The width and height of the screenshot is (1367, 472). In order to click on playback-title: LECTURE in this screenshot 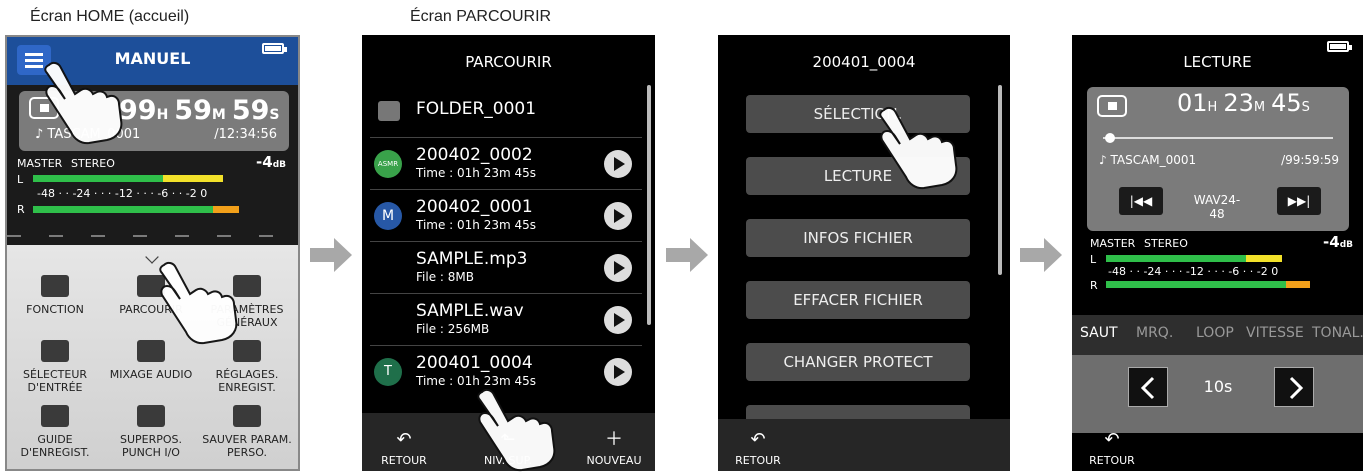, I will do `click(1217, 62)`.